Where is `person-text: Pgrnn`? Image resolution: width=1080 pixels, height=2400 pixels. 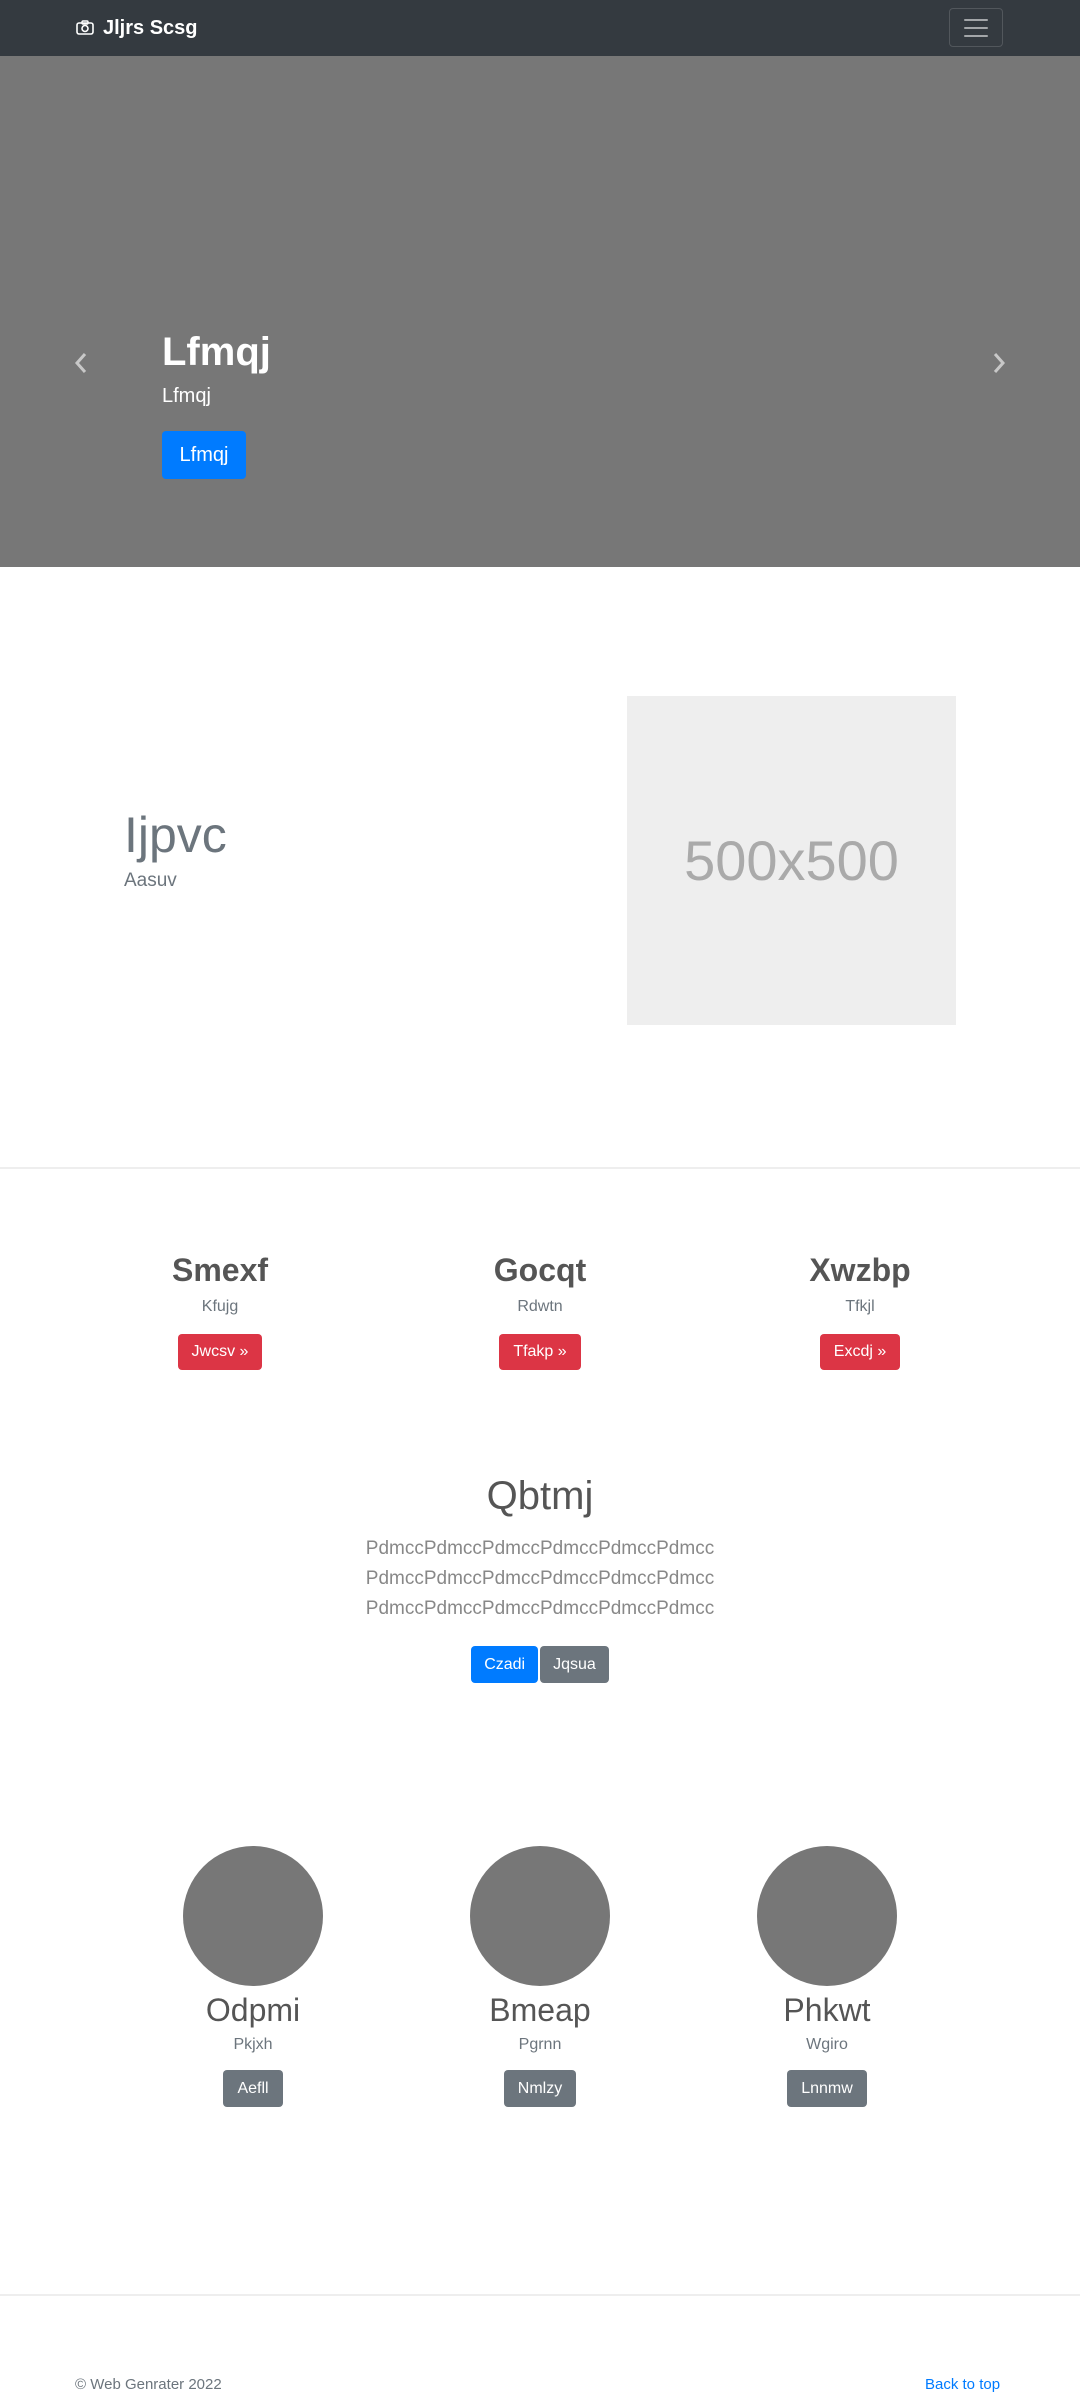 person-text: Pgrnn is located at coordinates (540, 2044).